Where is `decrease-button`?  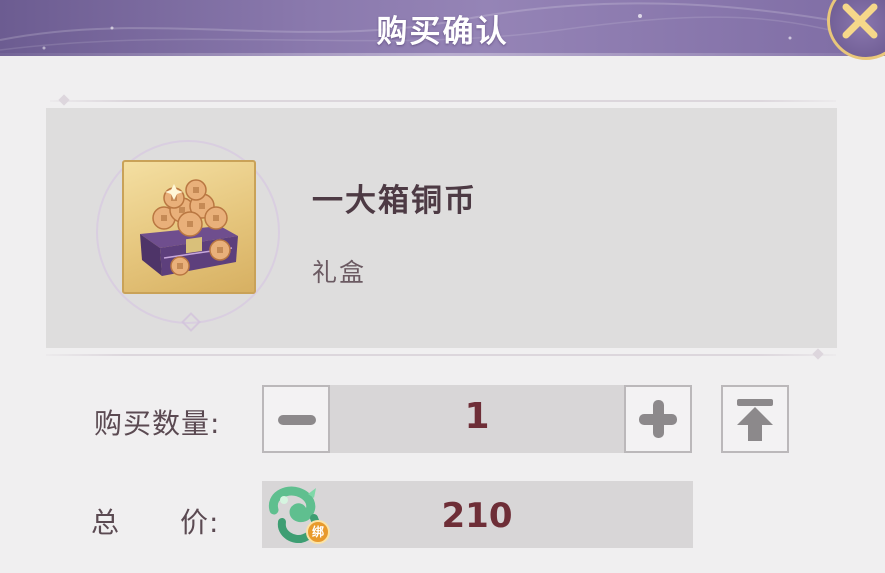 decrease-button is located at coordinates (296, 419).